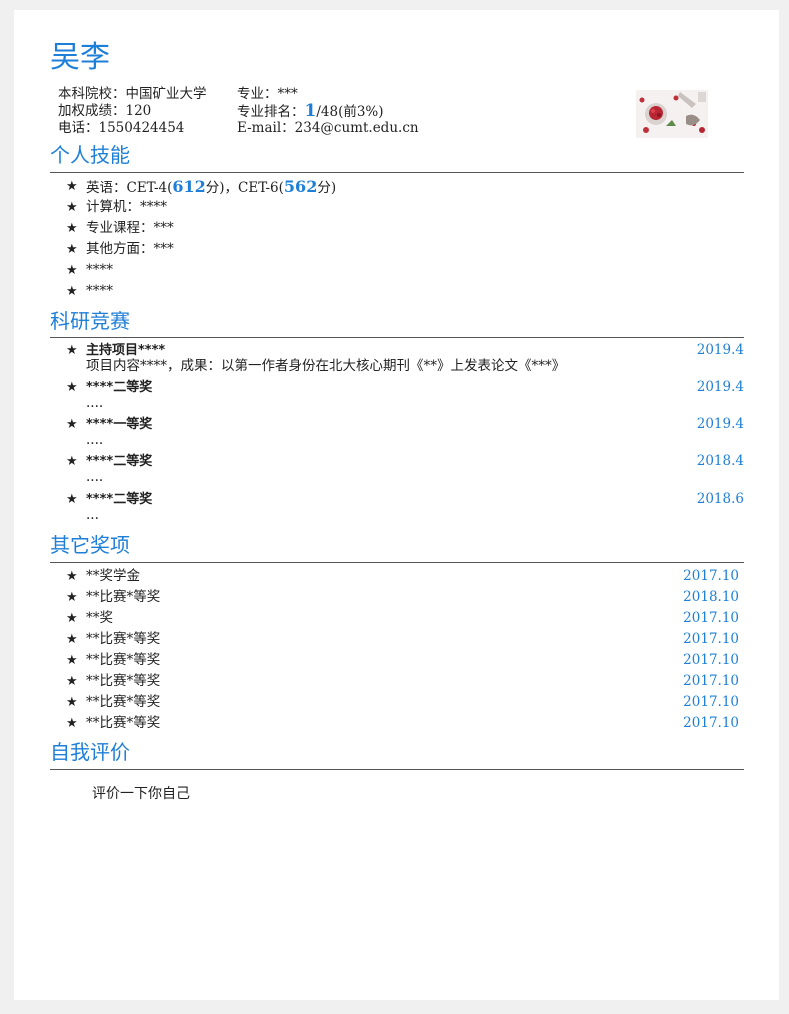  What do you see at coordinates (356, 128) in the screenshot?
I see `email-value: 234@cumt.edu.cn` at bounding box center [356, 128].